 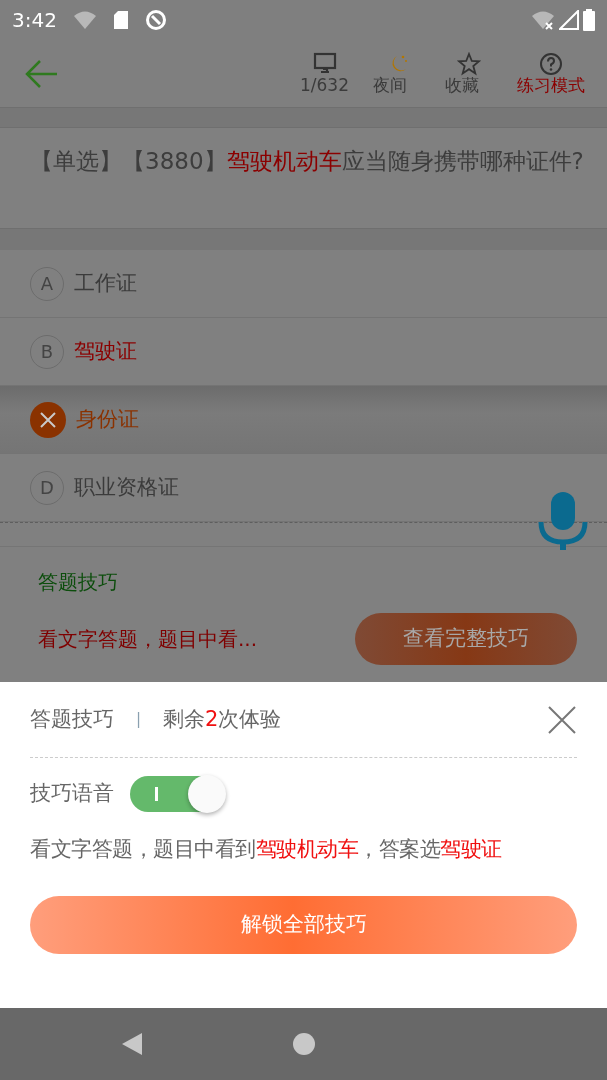 What do you see at coordinates (551, 64) in the screenshot?
I see `help-icon` at bounding box center [551, 64].